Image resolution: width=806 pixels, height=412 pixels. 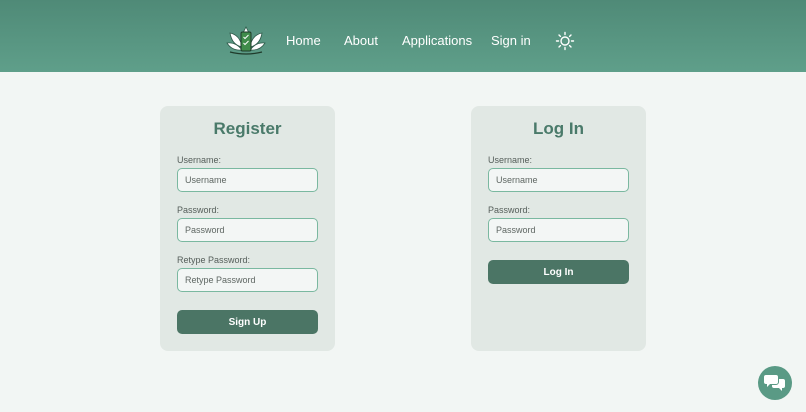 I want to click on nav-sign-in-link: Sign in, so click(x=511, y=41).